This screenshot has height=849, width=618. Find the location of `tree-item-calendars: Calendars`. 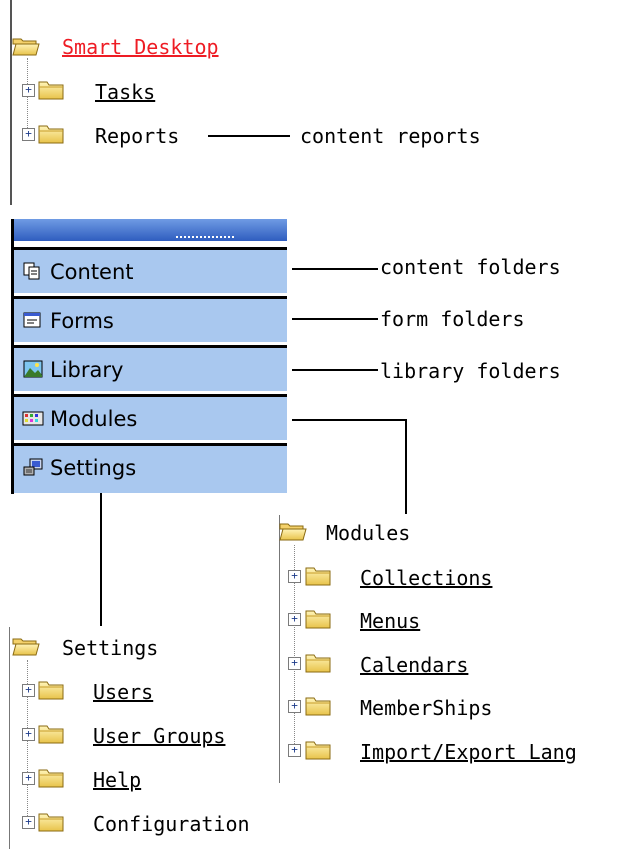

tree-item-calendars: Calendars is located at coordinates (414, 665).